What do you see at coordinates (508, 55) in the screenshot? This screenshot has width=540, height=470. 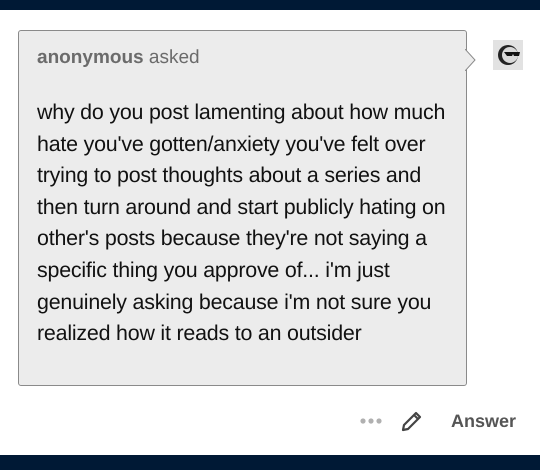 I see `avatar-icon` at bounding box center [508, 55].